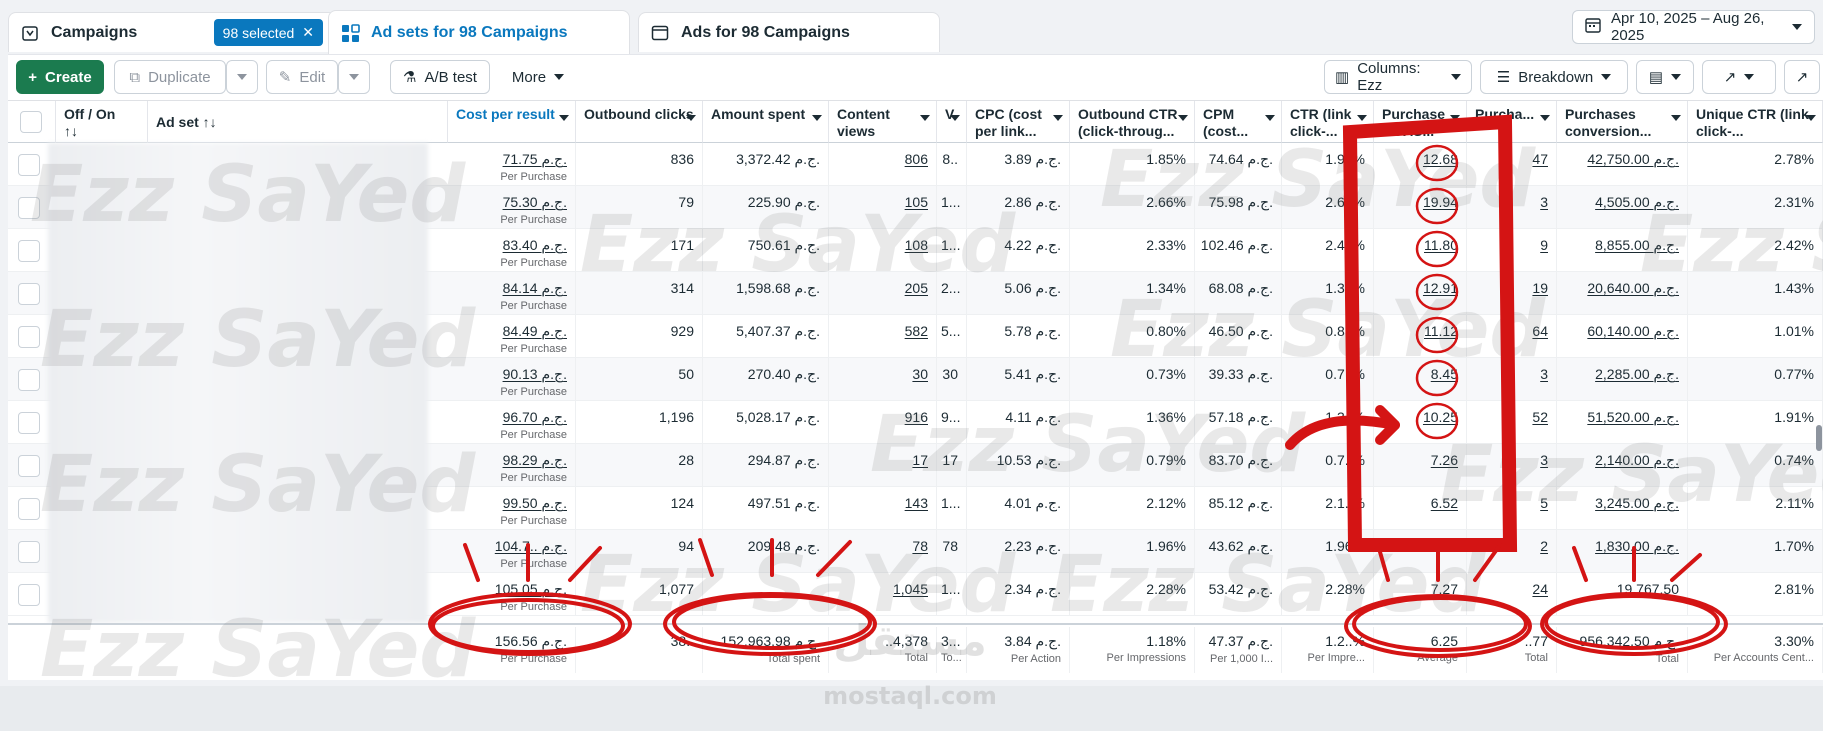 This screenshot has width=1823, height=731. I want to click on annotation-box, so click(1430, 333).